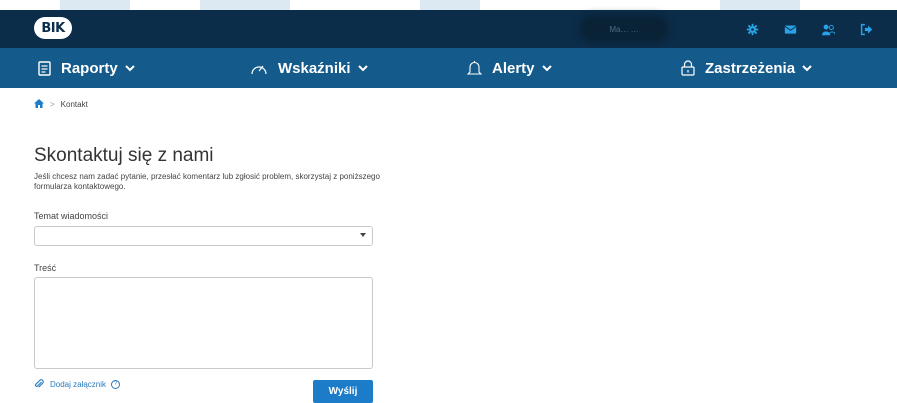 This screenshot has width=897, height=403. I want to click on document-icon, so click(44, 68).